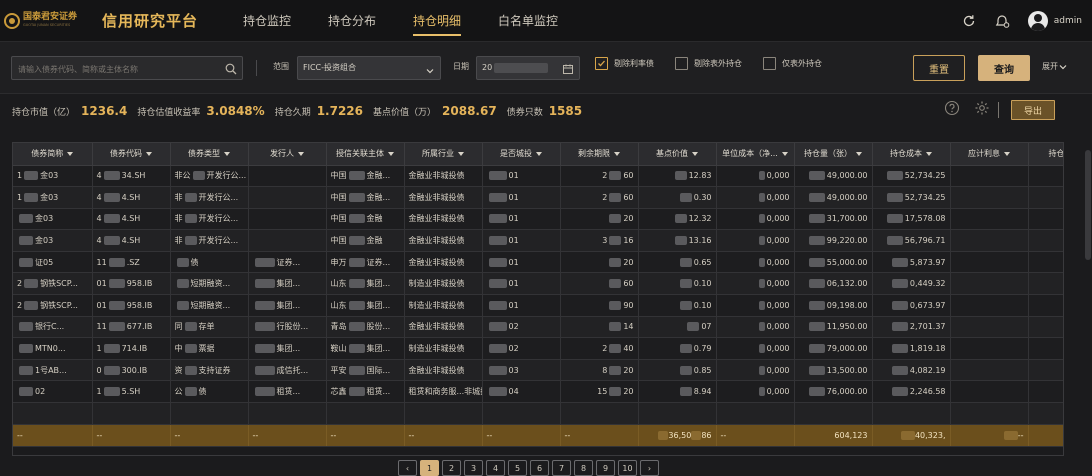 The image size is (1092, 476). Describe the element at coordinates (649, 468) in the screenshot. I see `next-page-button: ›` at that location.